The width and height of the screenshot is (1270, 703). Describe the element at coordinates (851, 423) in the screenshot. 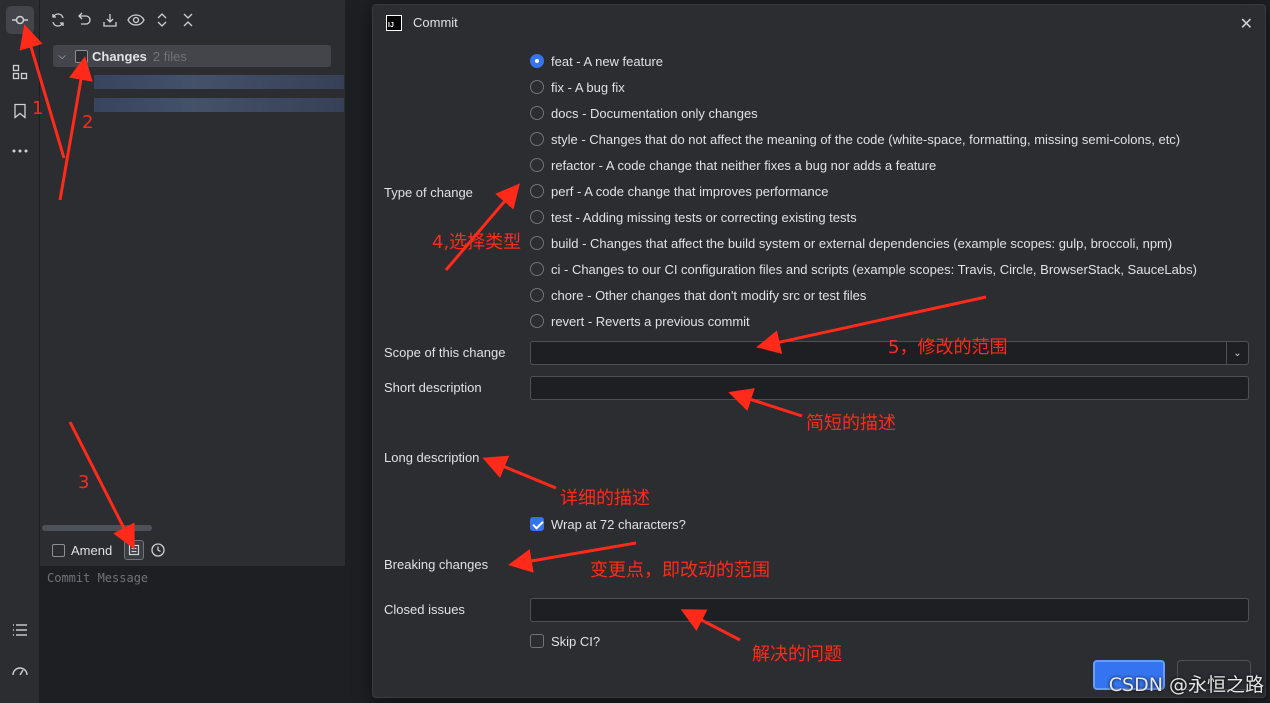

I see `annotation-short: 简短的描述` at that location.